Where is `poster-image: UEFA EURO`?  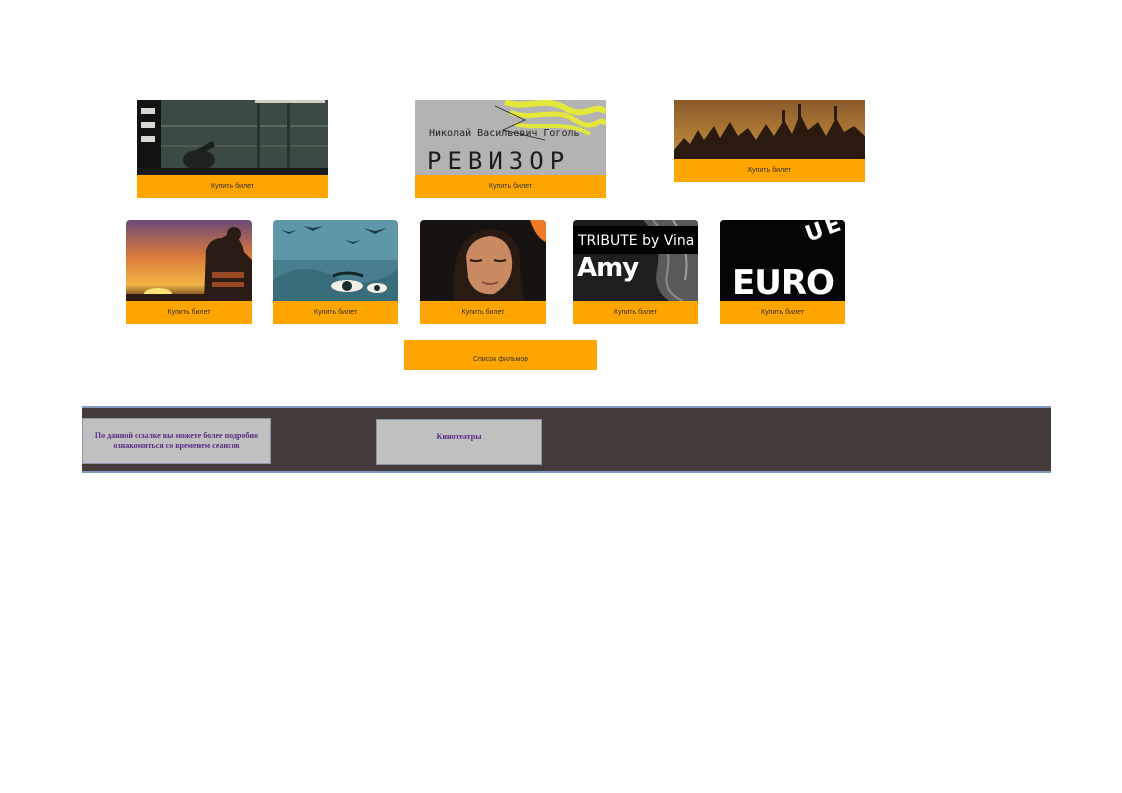
poster-image: UEFA EURO is located at coordinates (782, 260).